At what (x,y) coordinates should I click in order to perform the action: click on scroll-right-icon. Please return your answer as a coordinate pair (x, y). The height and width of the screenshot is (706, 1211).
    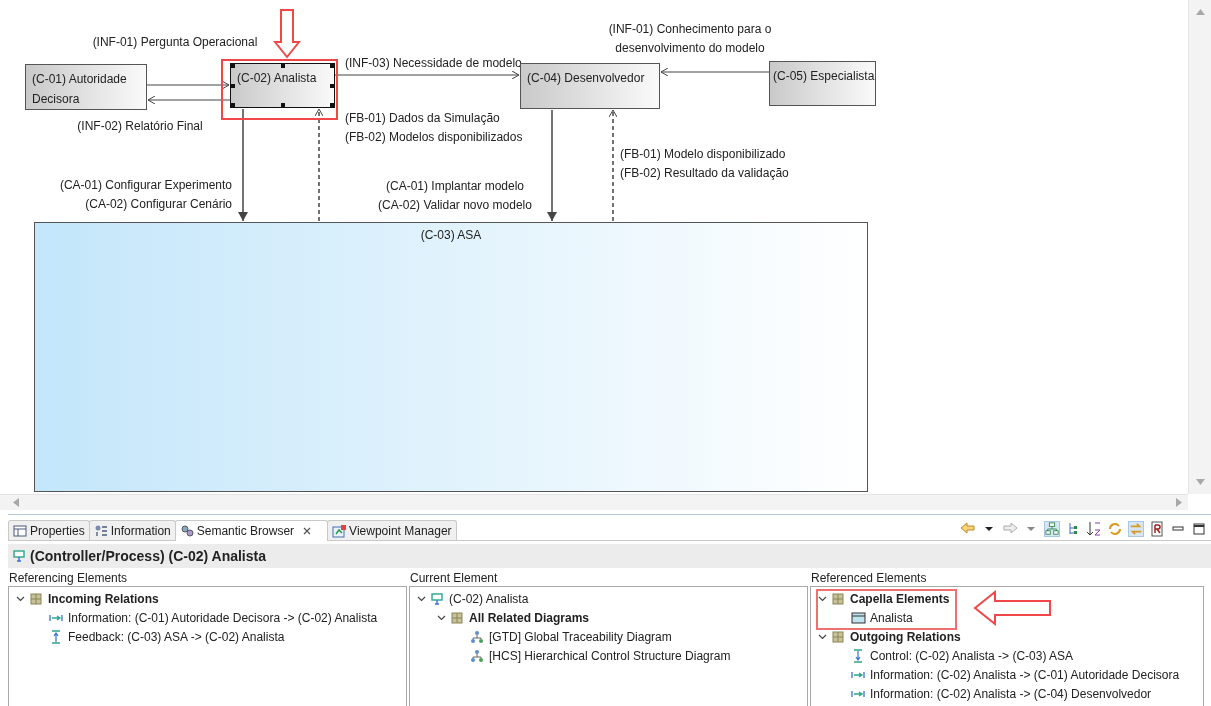
    Looking at the image, I should click on (1179, 502).